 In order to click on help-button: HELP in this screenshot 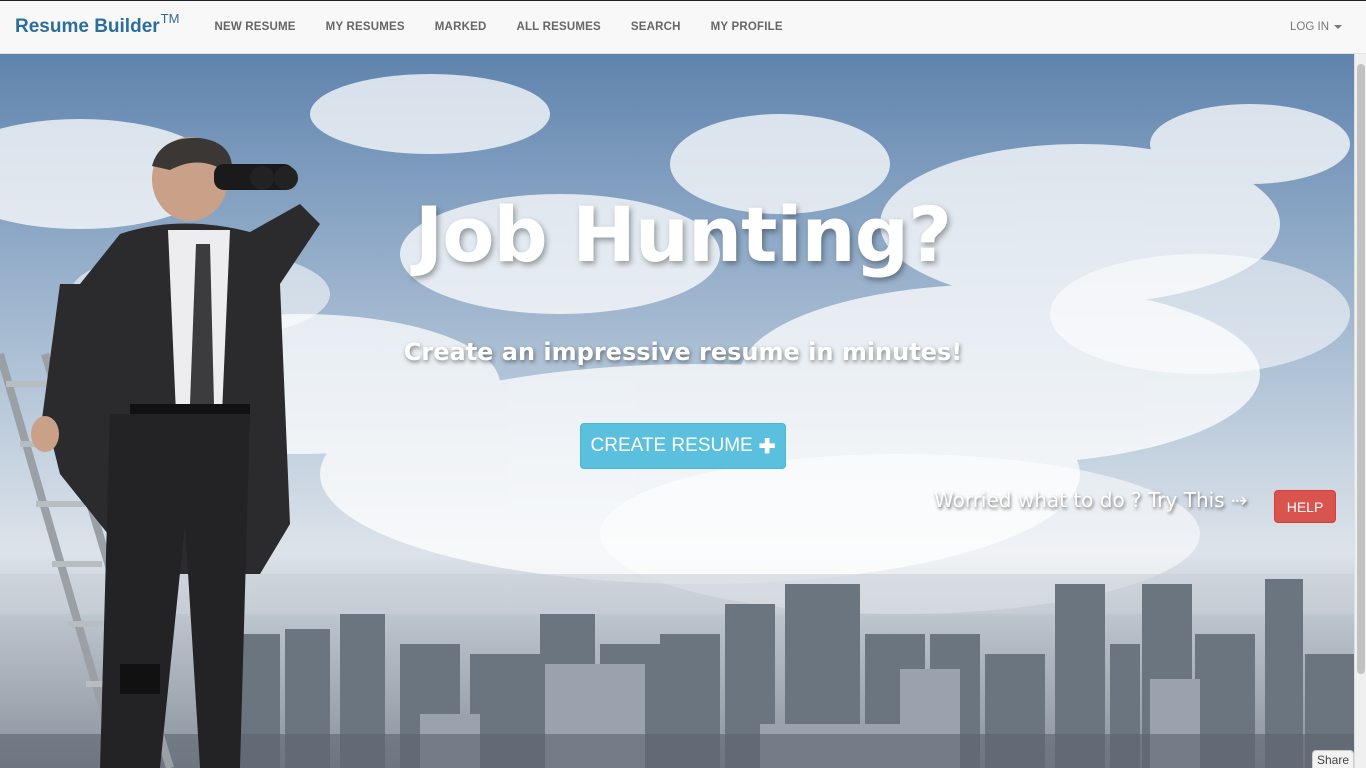, I will do `click(1305, 506)`.